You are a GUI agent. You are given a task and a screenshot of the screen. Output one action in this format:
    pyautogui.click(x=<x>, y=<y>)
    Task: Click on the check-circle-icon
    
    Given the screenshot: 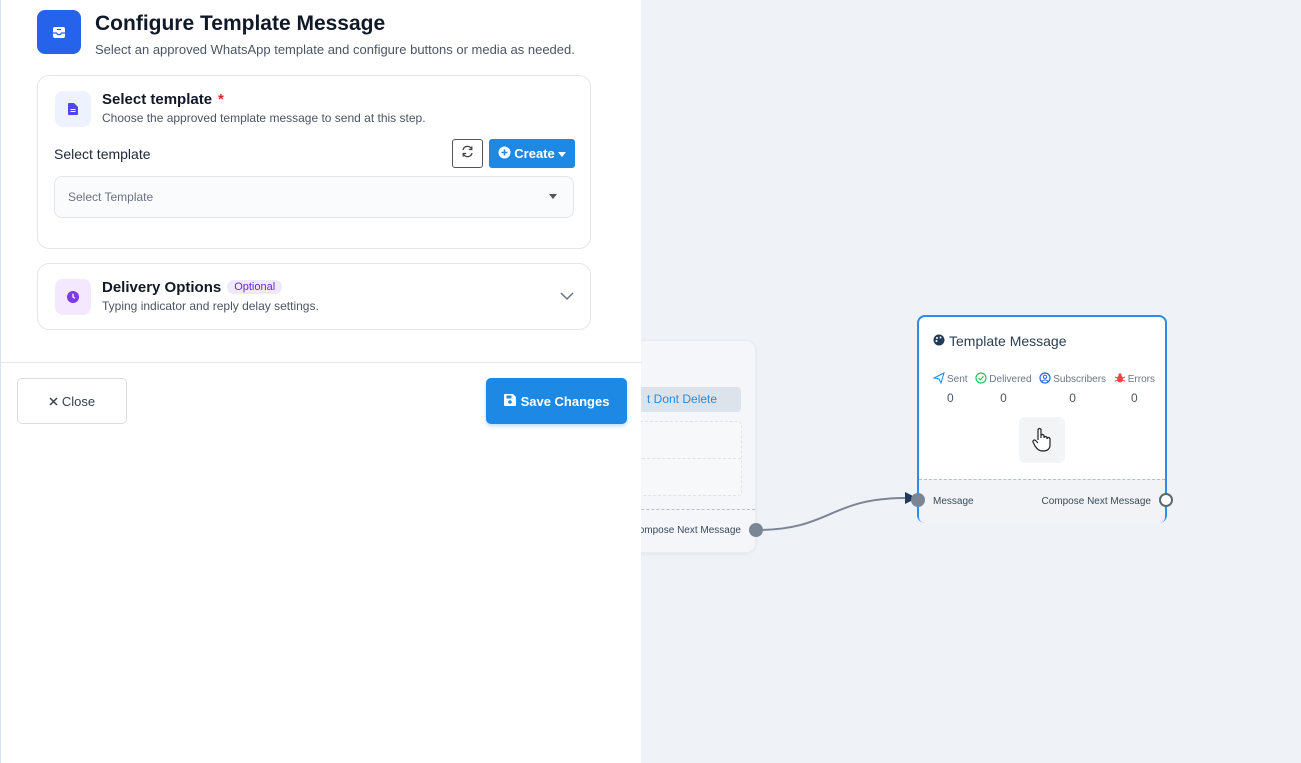 What is the action you would take?
    pyautogui.click(x=981, y=379)
    